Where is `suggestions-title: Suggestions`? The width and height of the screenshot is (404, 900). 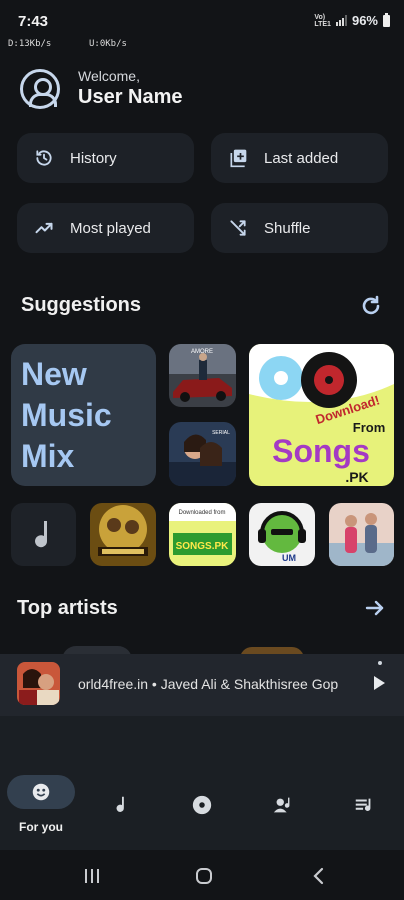
suggestions-title: Suggestions is located at coordinates (81, 305).